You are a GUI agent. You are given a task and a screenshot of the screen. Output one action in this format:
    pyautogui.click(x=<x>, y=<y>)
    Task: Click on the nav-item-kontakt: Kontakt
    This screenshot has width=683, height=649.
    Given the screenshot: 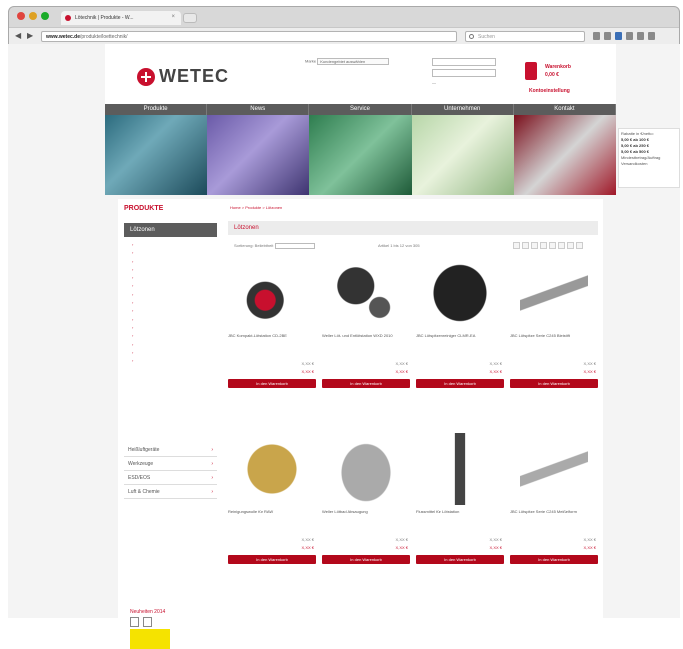 What is the action you would take?
    pyautogui.click(x=565, y=109)
    